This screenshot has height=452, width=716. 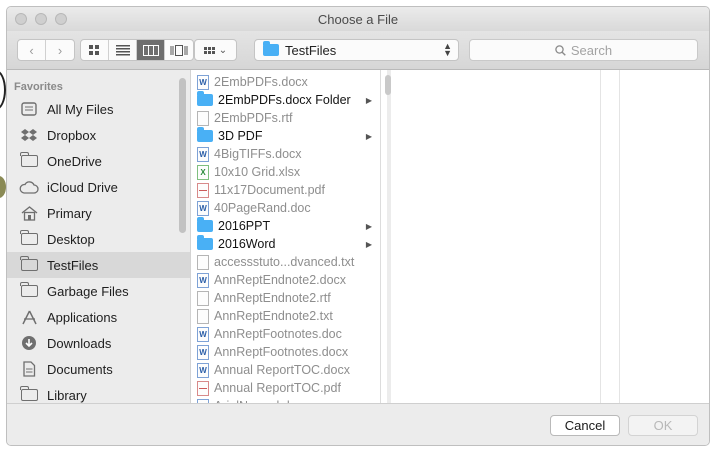 I want to click on file-row: W 40PageRand.doc, so click(x=285, y=208).